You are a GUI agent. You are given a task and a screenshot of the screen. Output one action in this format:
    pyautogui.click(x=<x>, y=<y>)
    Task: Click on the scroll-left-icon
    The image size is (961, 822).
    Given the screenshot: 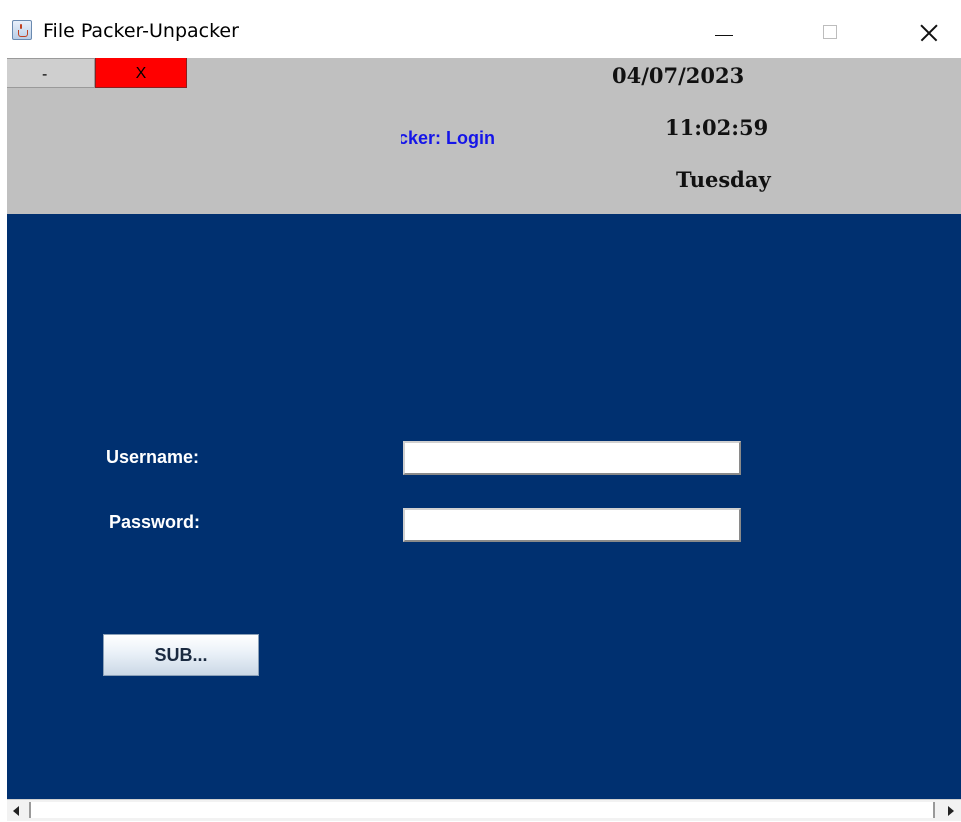 What is the action you would take?
    pyautogui.click(x=18, y=811)
    